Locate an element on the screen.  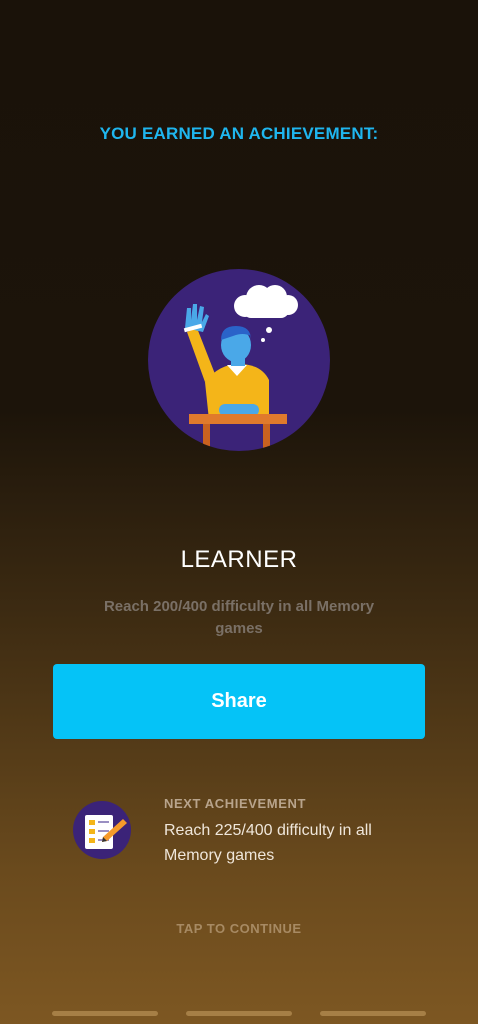
next-achievement-badge is located at coordinates (102, 830).